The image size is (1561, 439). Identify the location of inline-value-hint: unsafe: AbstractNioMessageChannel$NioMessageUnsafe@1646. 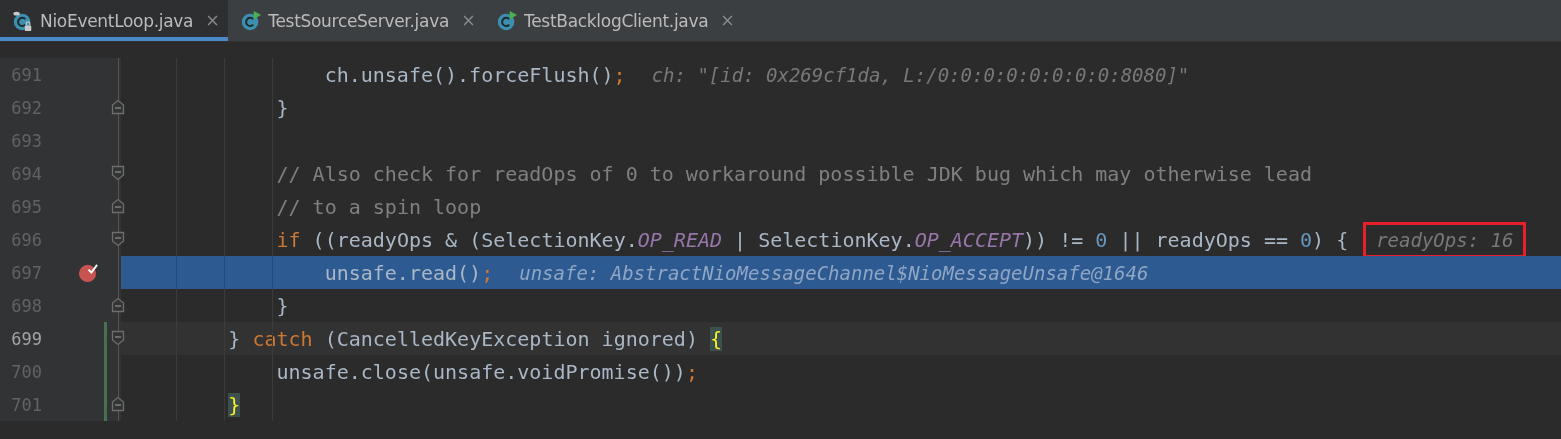
(834, 273).